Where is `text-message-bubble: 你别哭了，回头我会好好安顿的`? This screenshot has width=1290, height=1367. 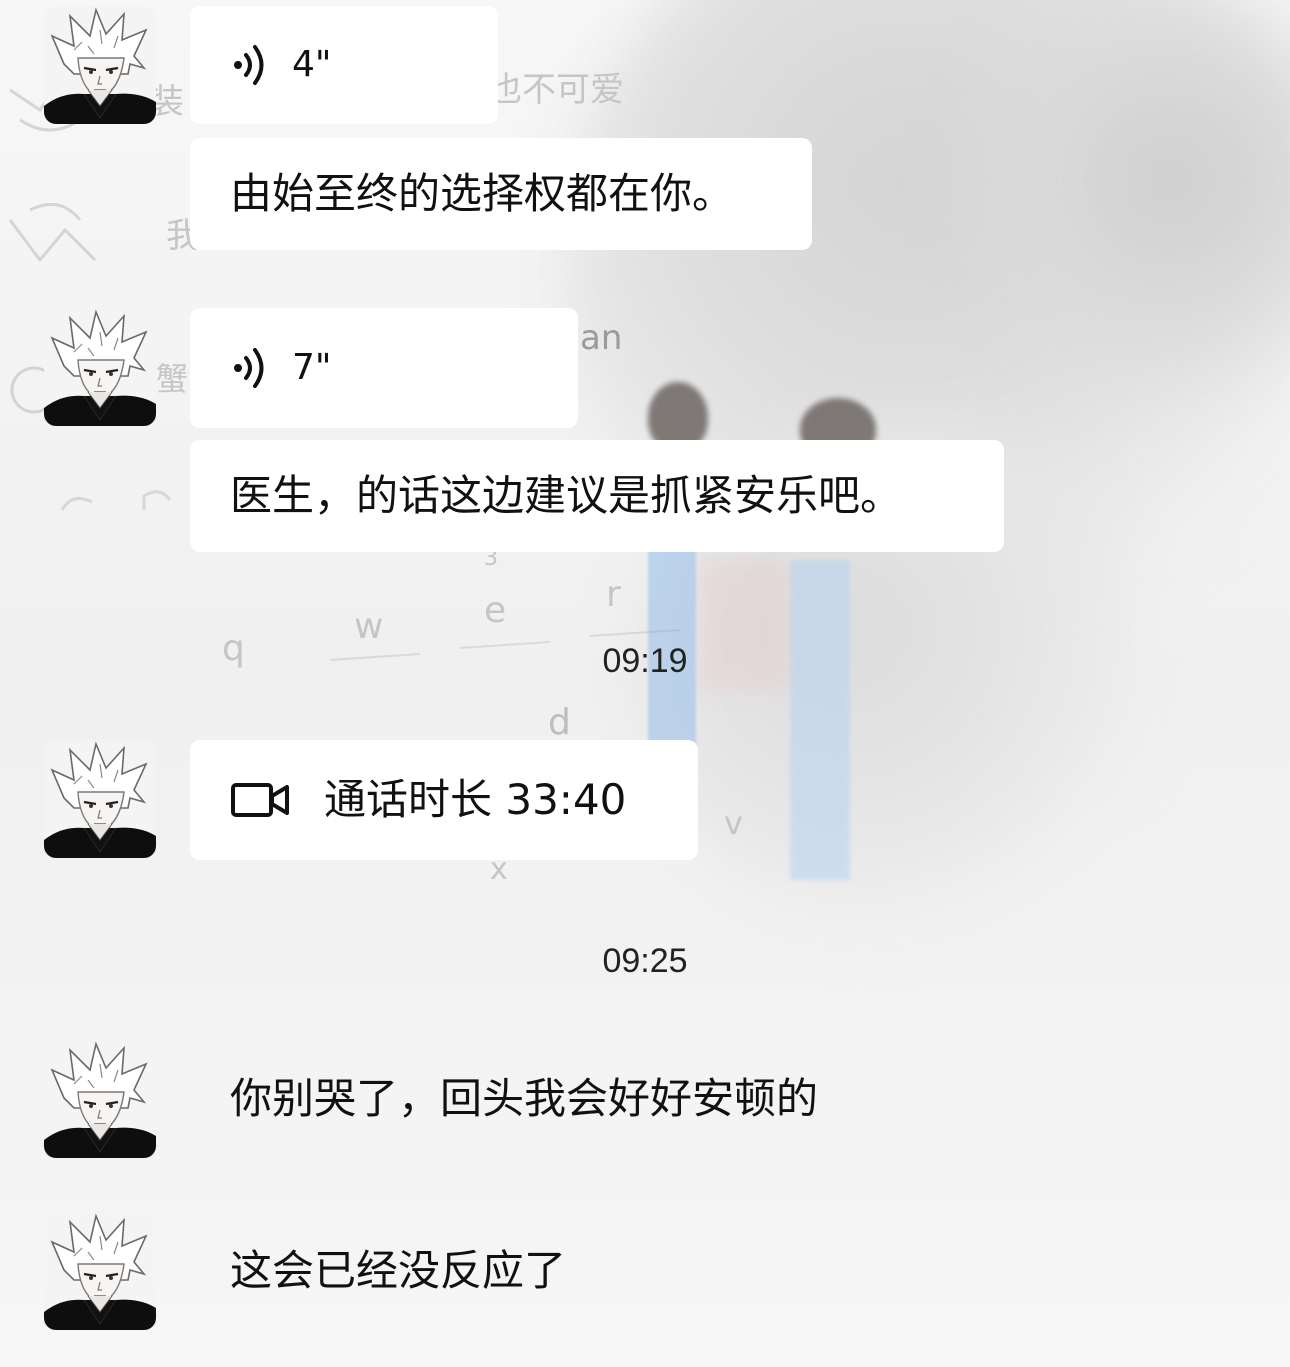 text-message-bubble: 你别哭了，回头我会好好安顿的 is located at coordinates (570, 1099).